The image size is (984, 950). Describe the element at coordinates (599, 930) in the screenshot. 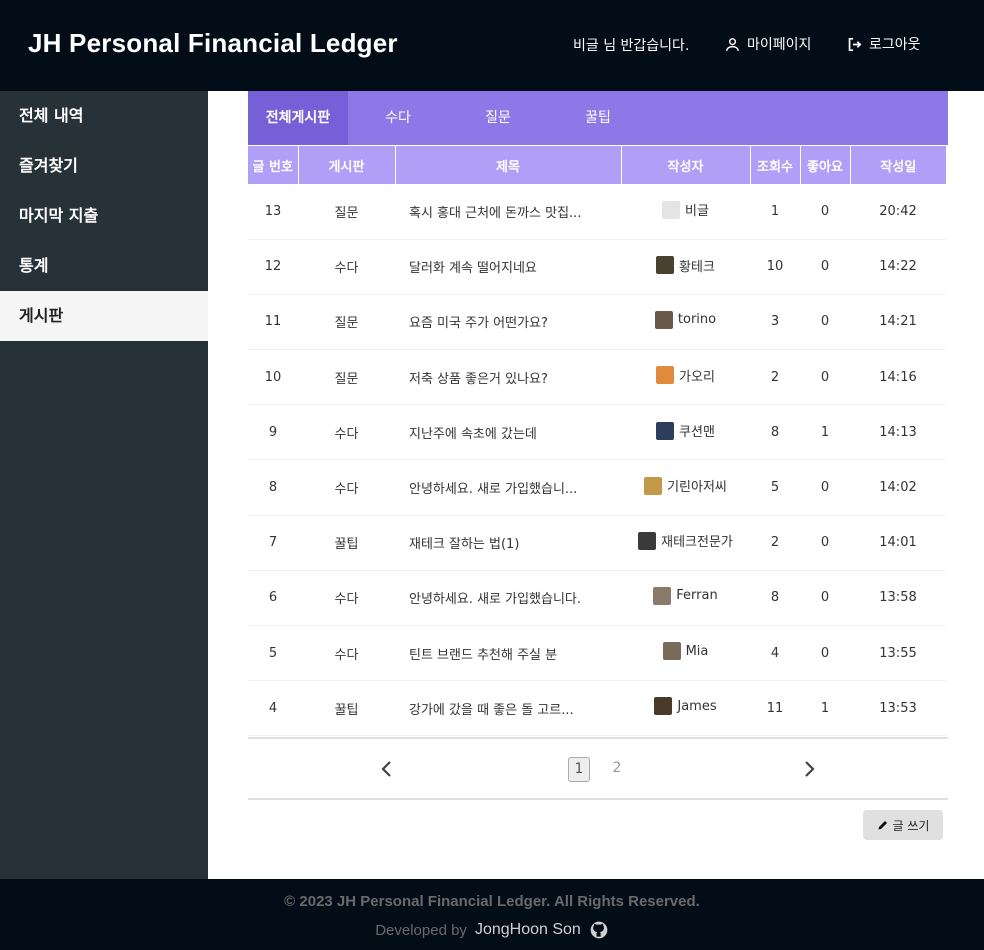

I see `github-icon` at that location.